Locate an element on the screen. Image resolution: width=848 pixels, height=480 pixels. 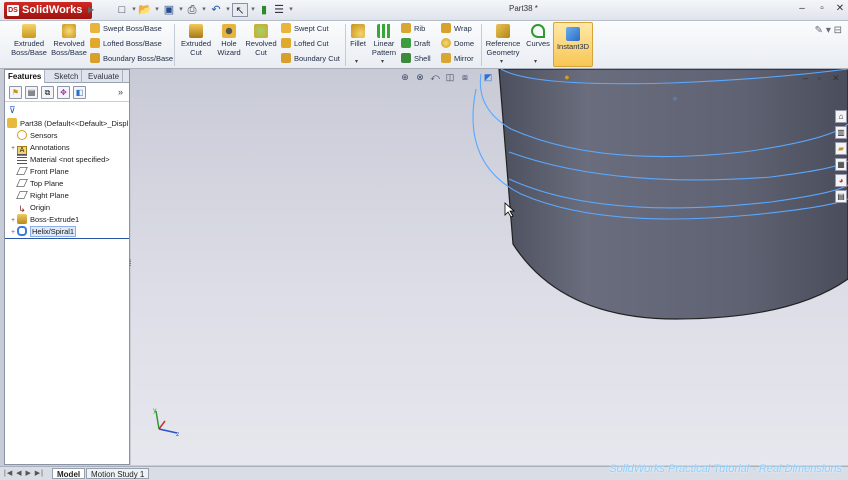
tab-scroll-arrows-icon: |◀ ◀ ▶ ▶| is located at coordinates (24, 473).